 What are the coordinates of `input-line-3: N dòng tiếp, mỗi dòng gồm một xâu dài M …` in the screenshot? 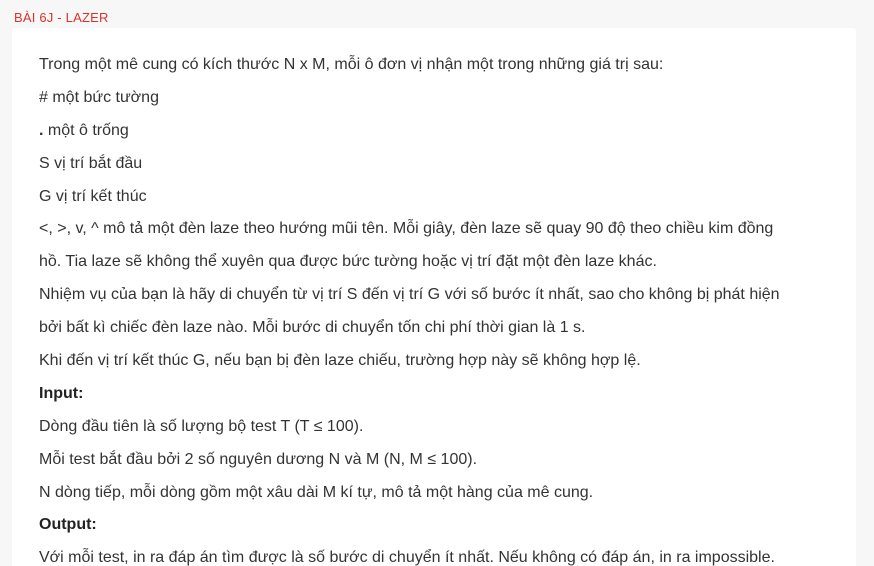 It's located at (316, 492).